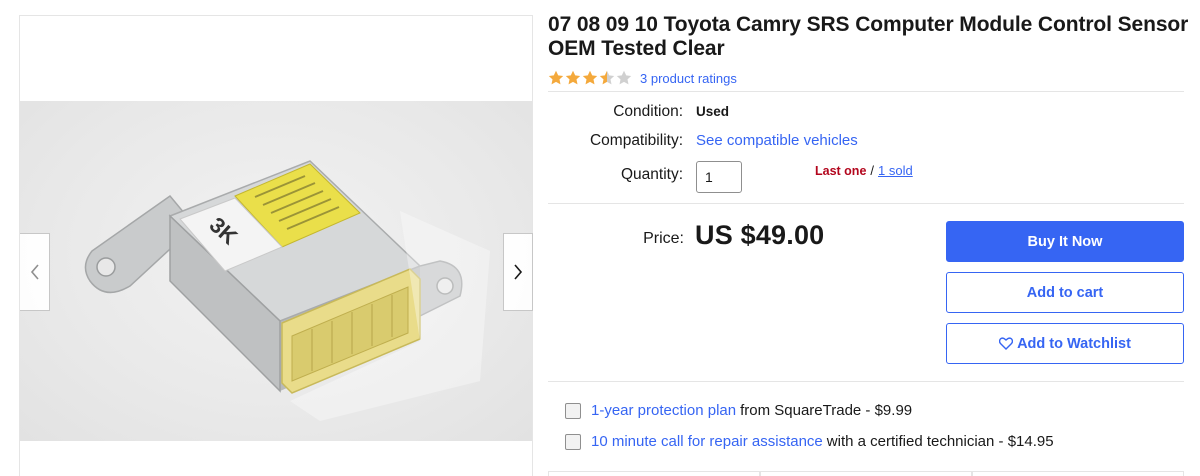  Describe the element at coordinates (826, 410) in the screenshot. I see `protection-plan-text: from SquareTrade - $9.99` at that location.